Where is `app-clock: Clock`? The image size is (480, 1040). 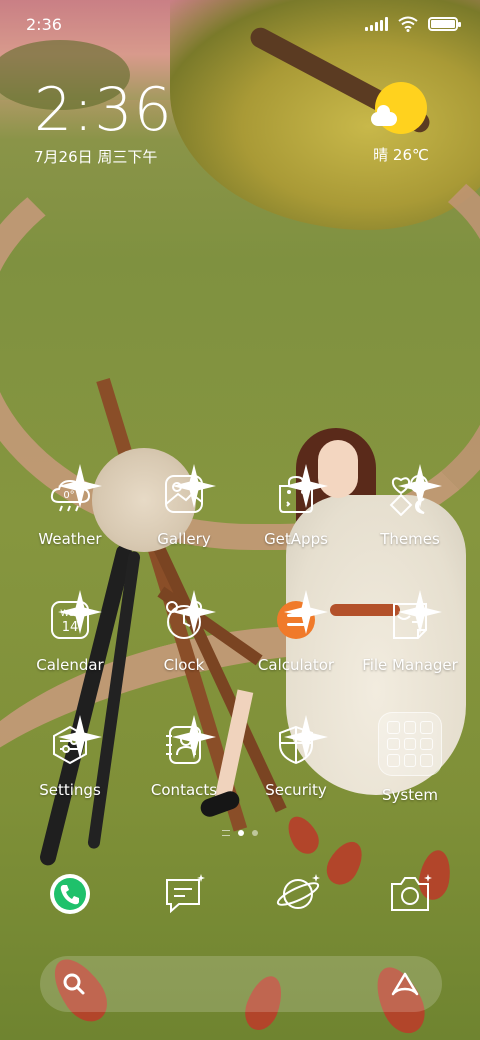 app-clock: Clock is located at coordinates (184, 632).